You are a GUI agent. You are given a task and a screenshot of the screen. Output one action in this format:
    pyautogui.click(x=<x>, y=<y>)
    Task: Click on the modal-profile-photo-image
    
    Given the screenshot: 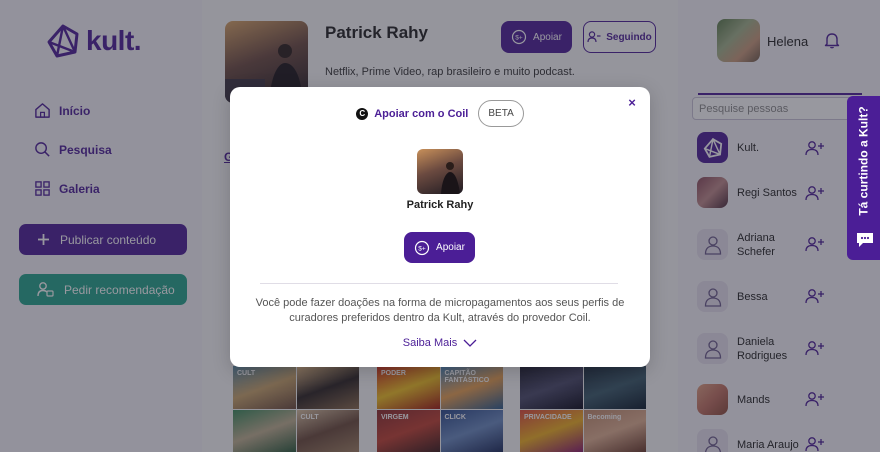 What is the action you would take?
    pyautogui.click(x=450, y=178)
    